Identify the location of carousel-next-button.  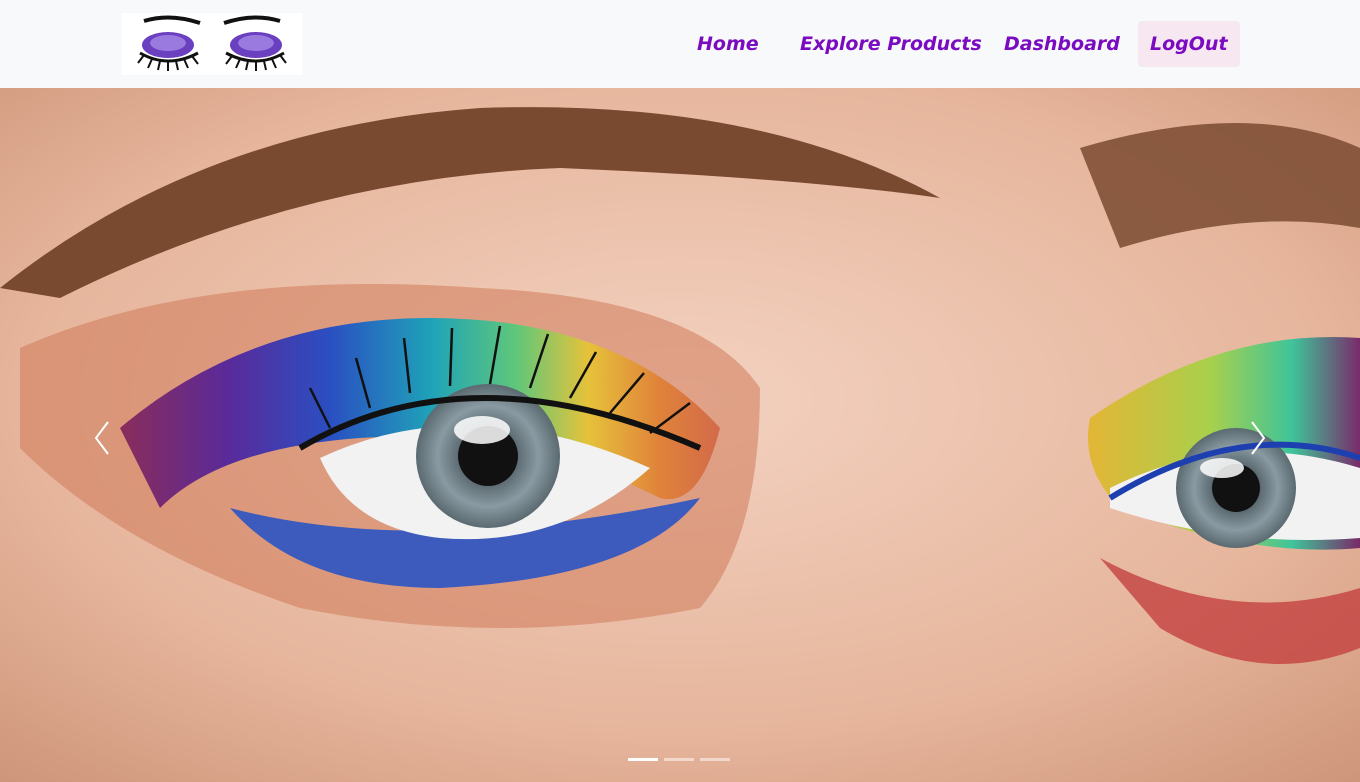
(1258, 438).